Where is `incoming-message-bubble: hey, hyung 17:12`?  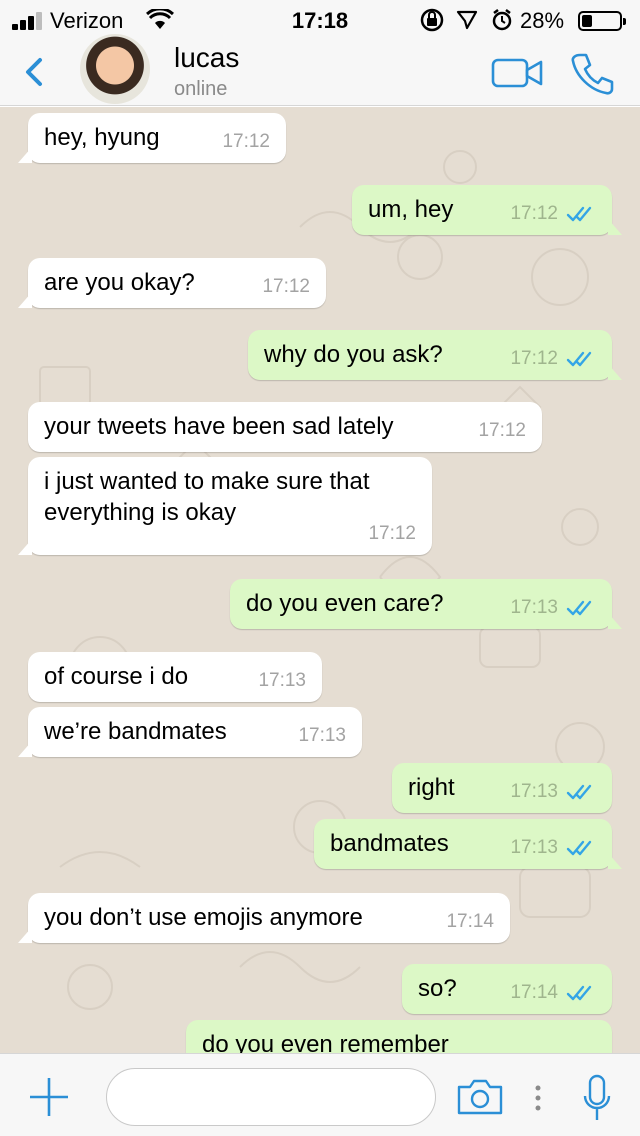 incoming-message-bubble: hey, hyung 17:12 is located at coordinates (152, 138).